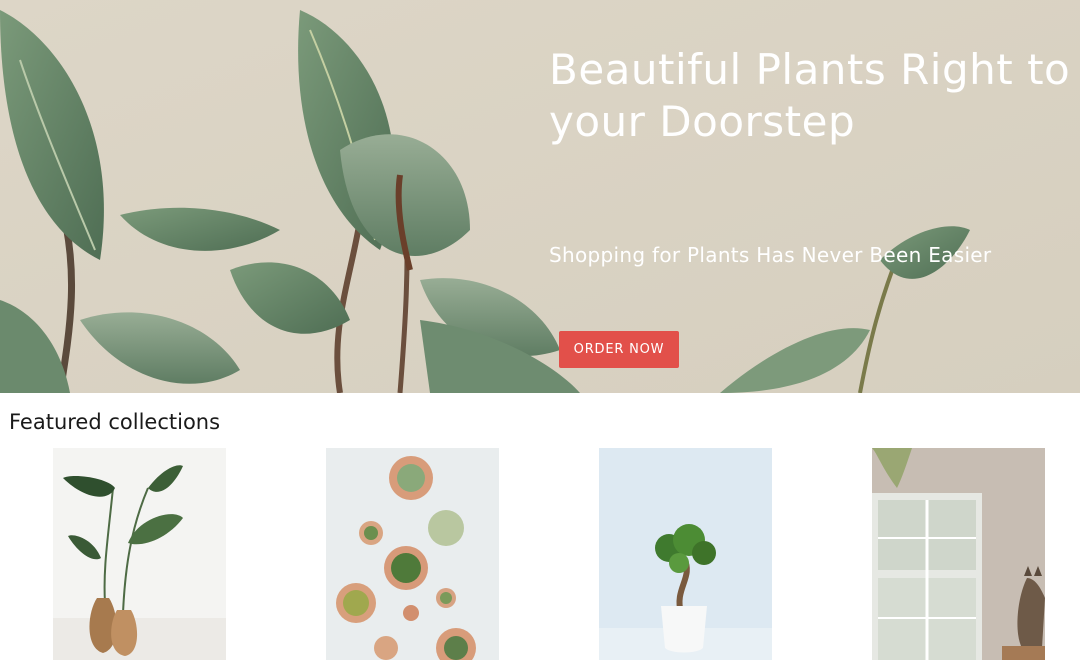  I want to click on featured-collections-title: Featured collections, so click(115, 422).